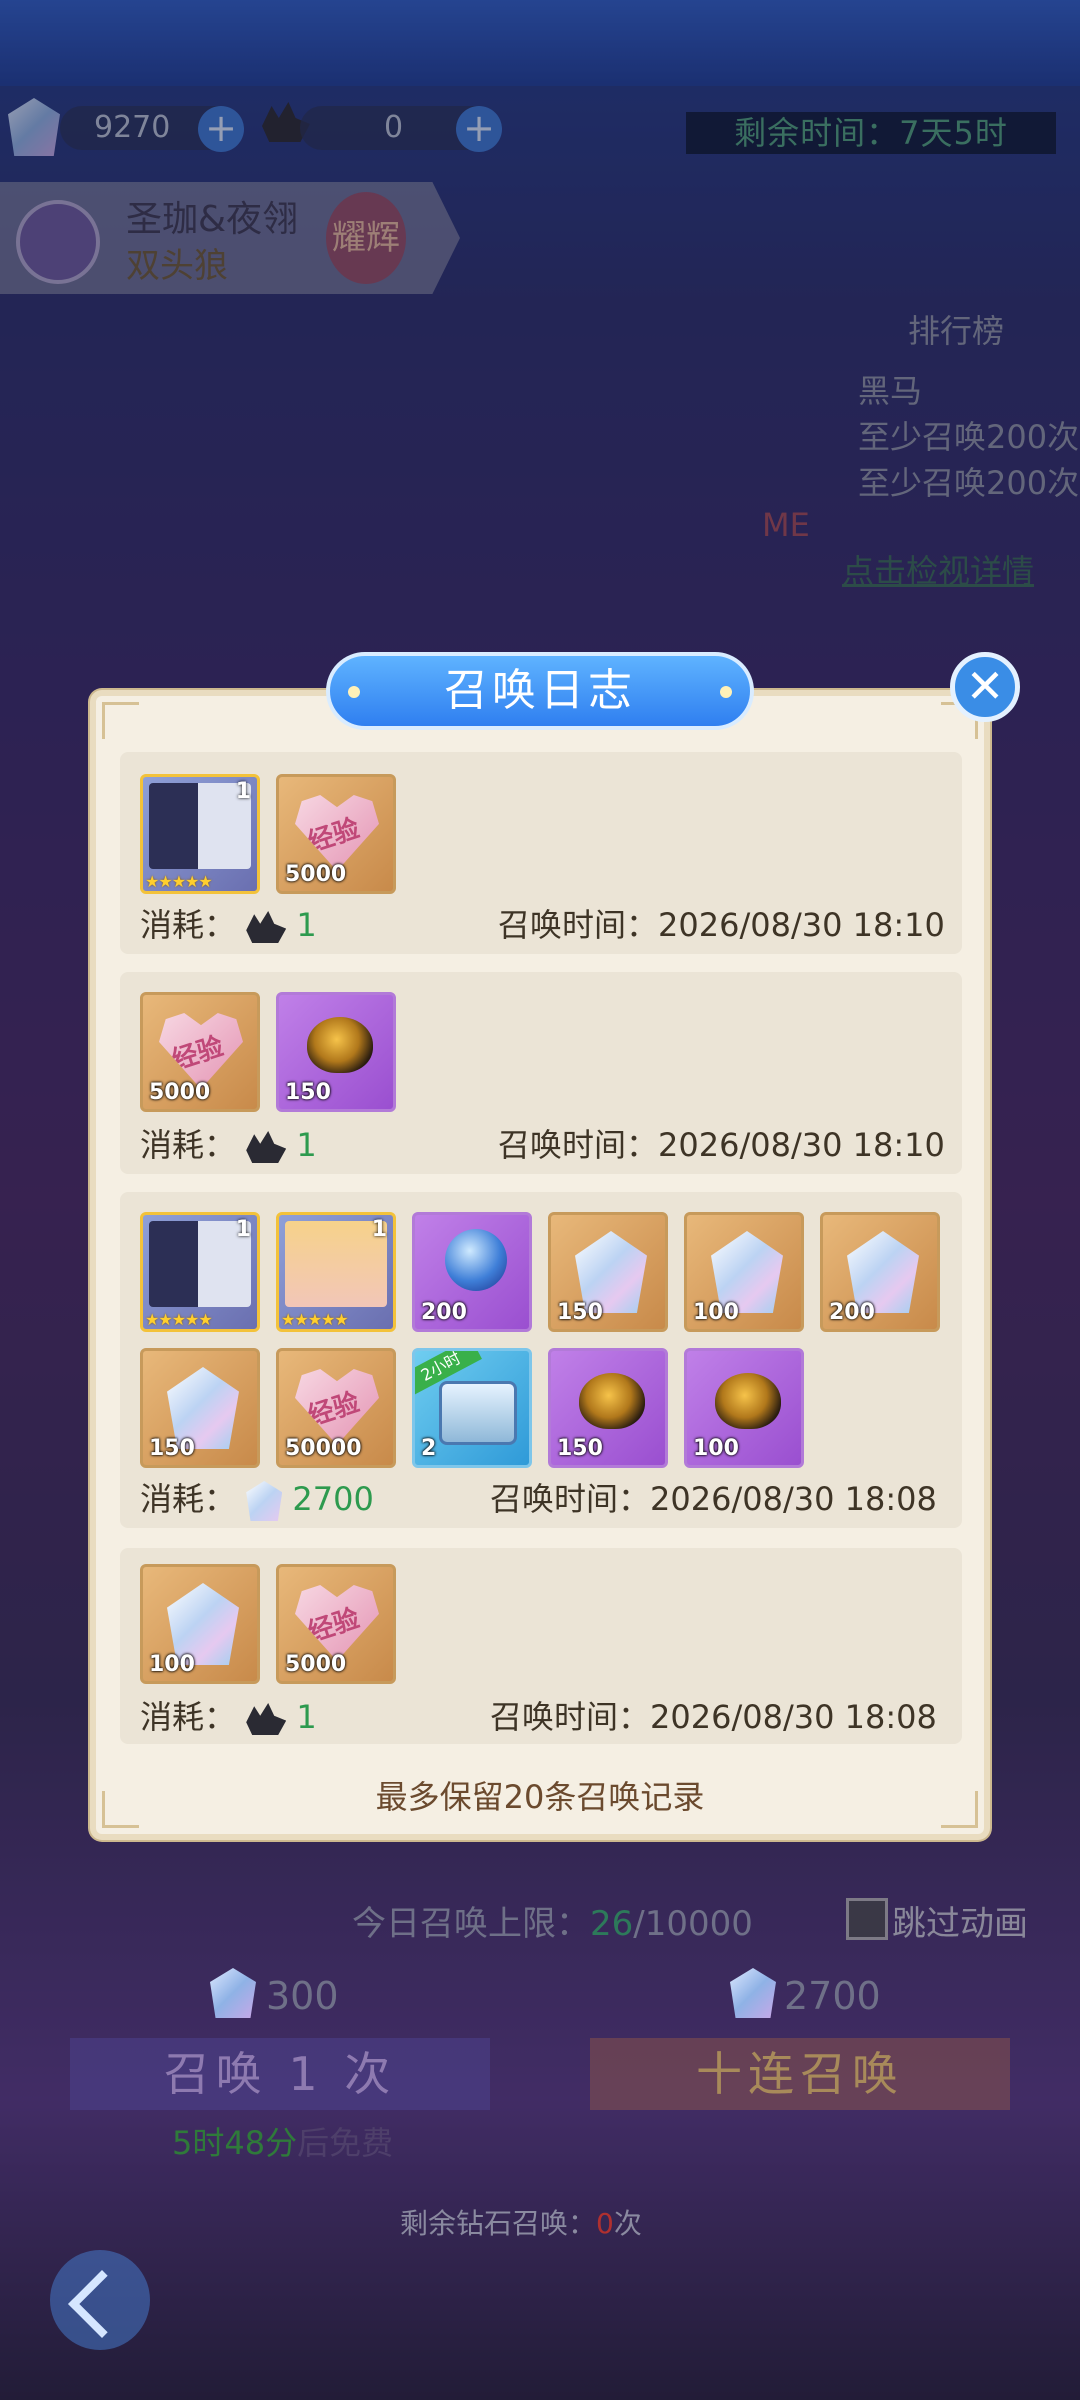 The width and height of the screenshot is (1080, 2400). I want to click on daily-used: 26, so click(612, 1924).